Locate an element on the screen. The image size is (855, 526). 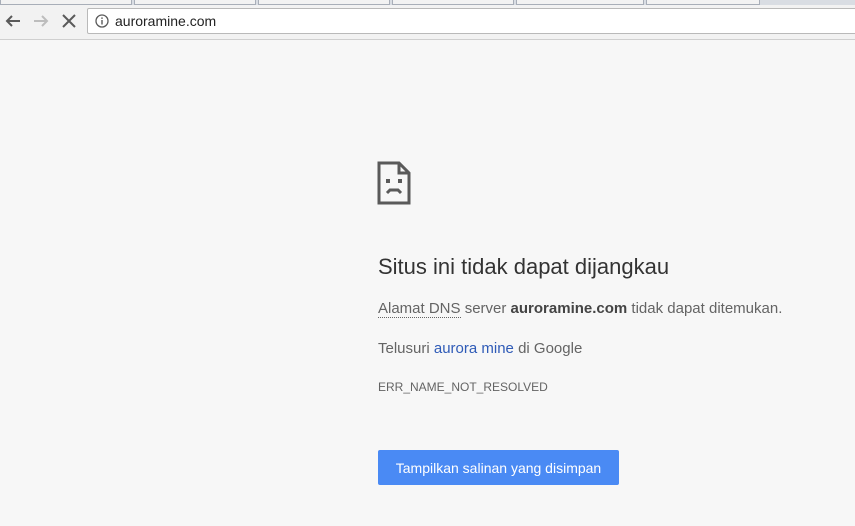
sad-document-icon is located at coordinates (394, 183).